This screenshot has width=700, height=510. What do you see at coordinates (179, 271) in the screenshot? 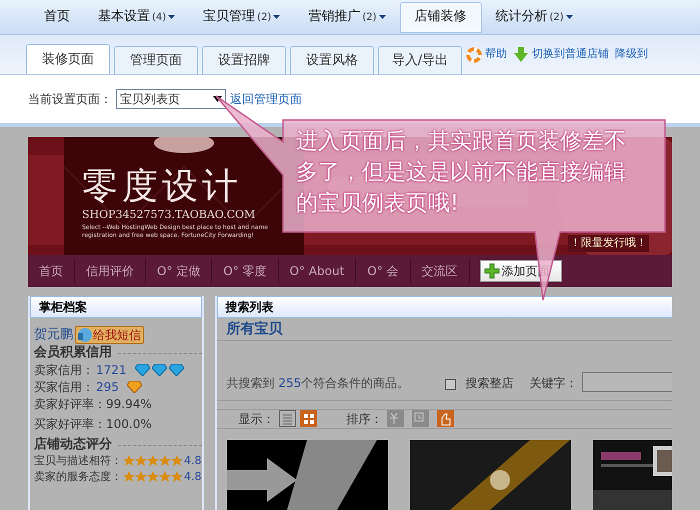
I see `shop-nav-item: O° 定做` at bounding box center [179, 271].